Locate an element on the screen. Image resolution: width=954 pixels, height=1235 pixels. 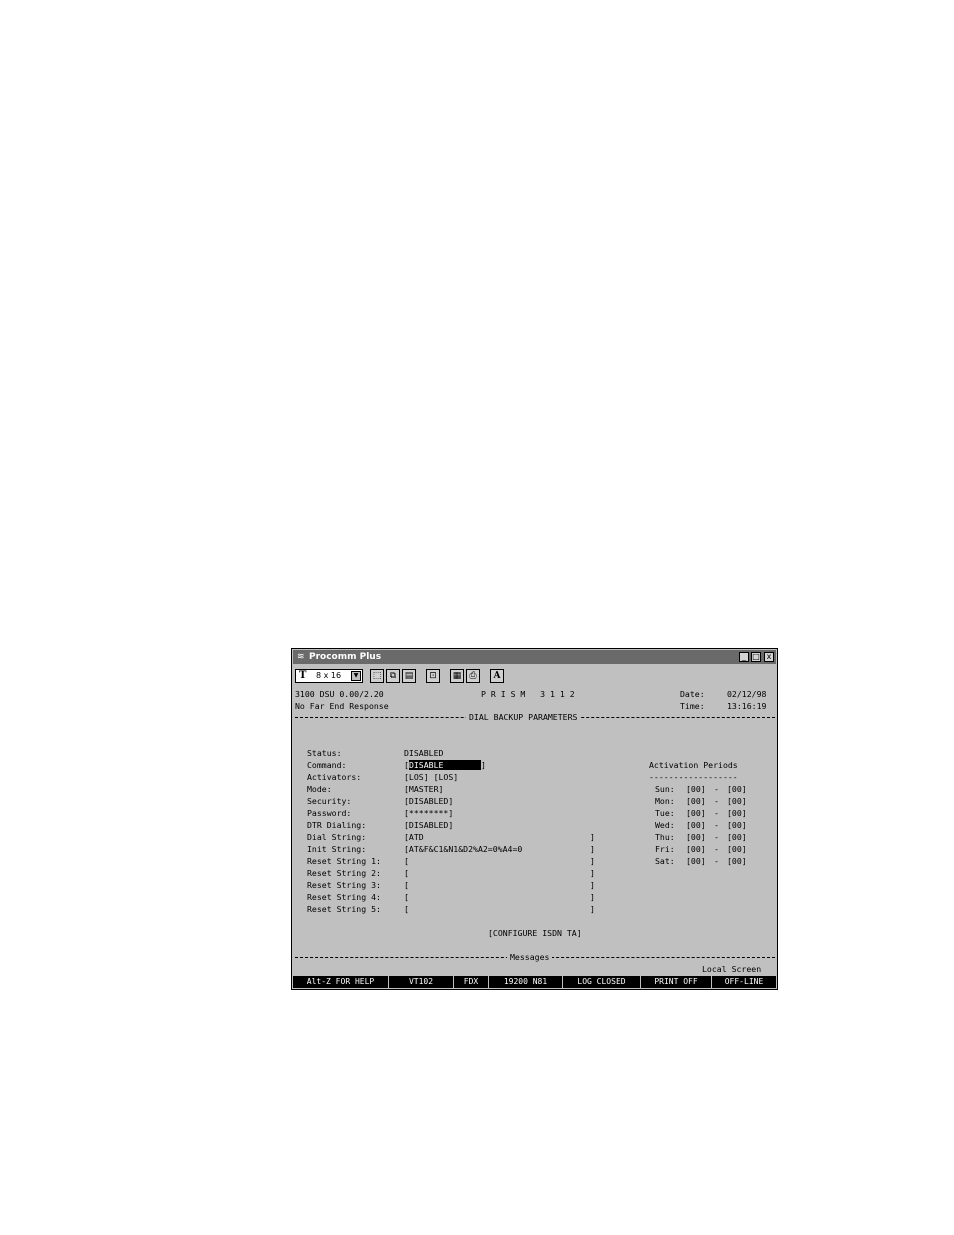
param-label-status: Status: is located at coordinates (324, 753).